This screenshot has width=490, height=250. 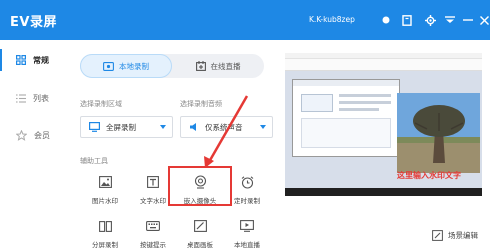 I want to click on sidebar-item-general: 常规, so click(x=31, y=60).